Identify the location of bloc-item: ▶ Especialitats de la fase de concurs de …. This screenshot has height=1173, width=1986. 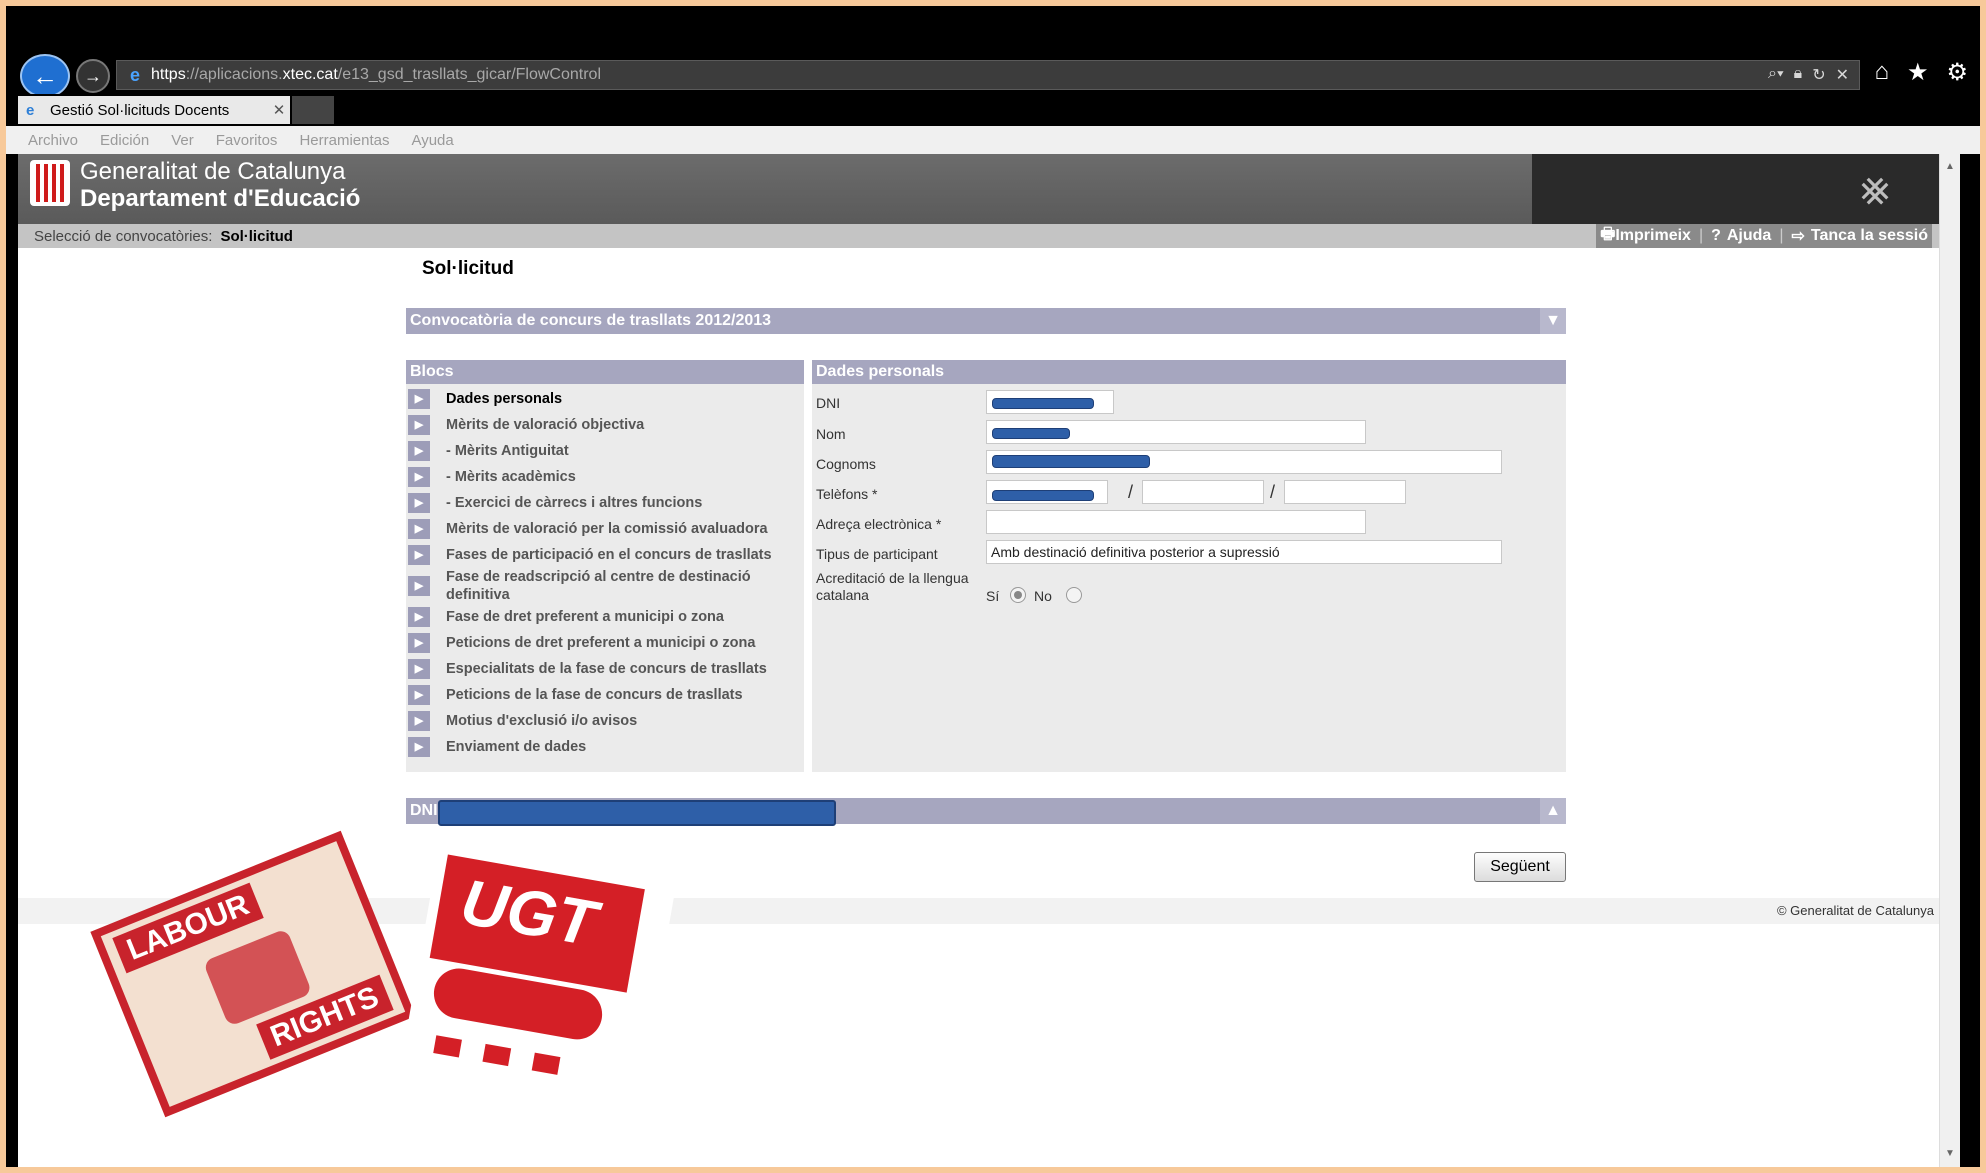
(605, 669).